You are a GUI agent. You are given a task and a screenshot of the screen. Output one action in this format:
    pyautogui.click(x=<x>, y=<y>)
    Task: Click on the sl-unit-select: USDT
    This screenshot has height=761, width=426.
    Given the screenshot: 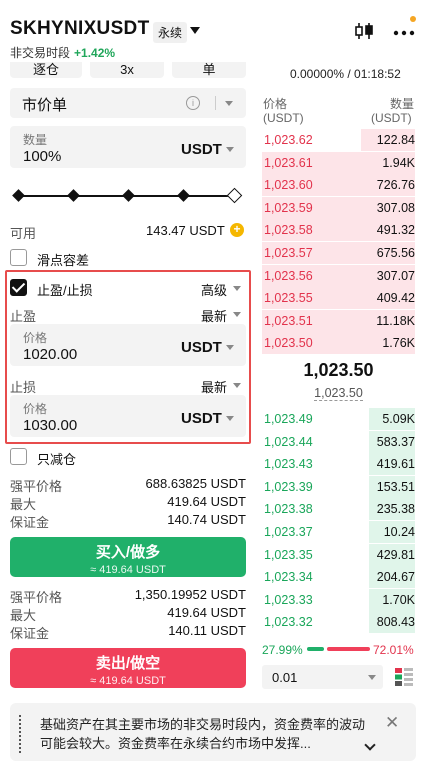 What is the action you would take?
    pyautogui.click(x=201, y=418)
    